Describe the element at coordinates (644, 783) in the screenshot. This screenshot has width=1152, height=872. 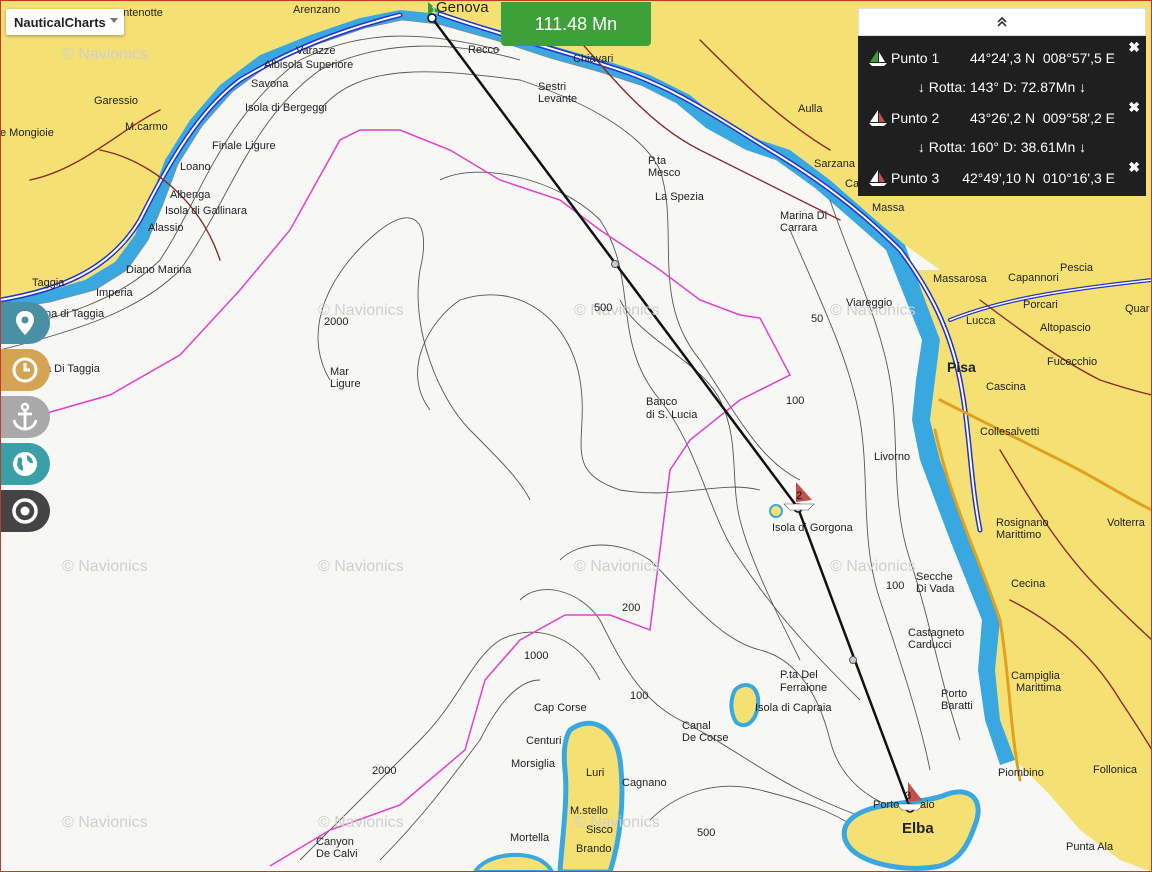
I see `place-label: Cagnano` at that location.